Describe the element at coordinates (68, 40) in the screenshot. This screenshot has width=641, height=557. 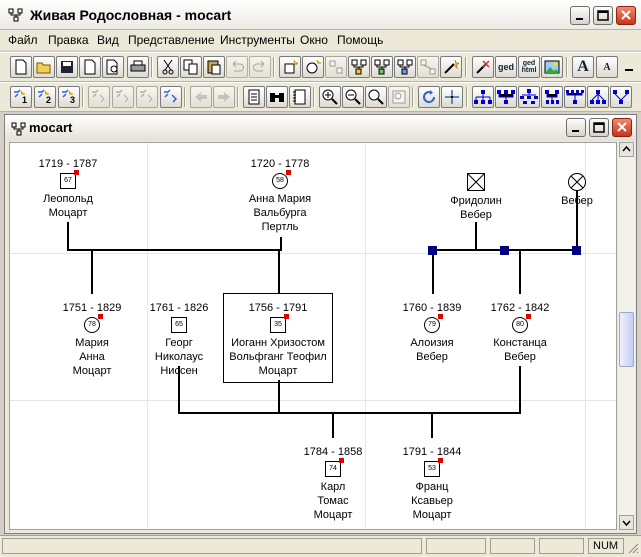
I see `menu-edit: Правка` at that location.